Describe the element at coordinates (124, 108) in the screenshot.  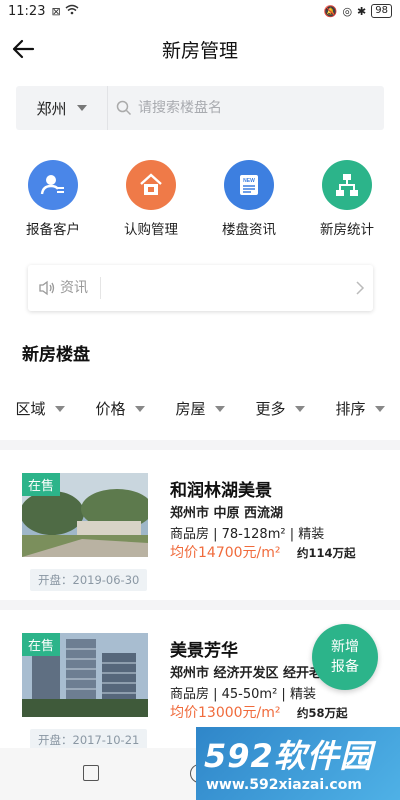
I see `search-icon` at that location.